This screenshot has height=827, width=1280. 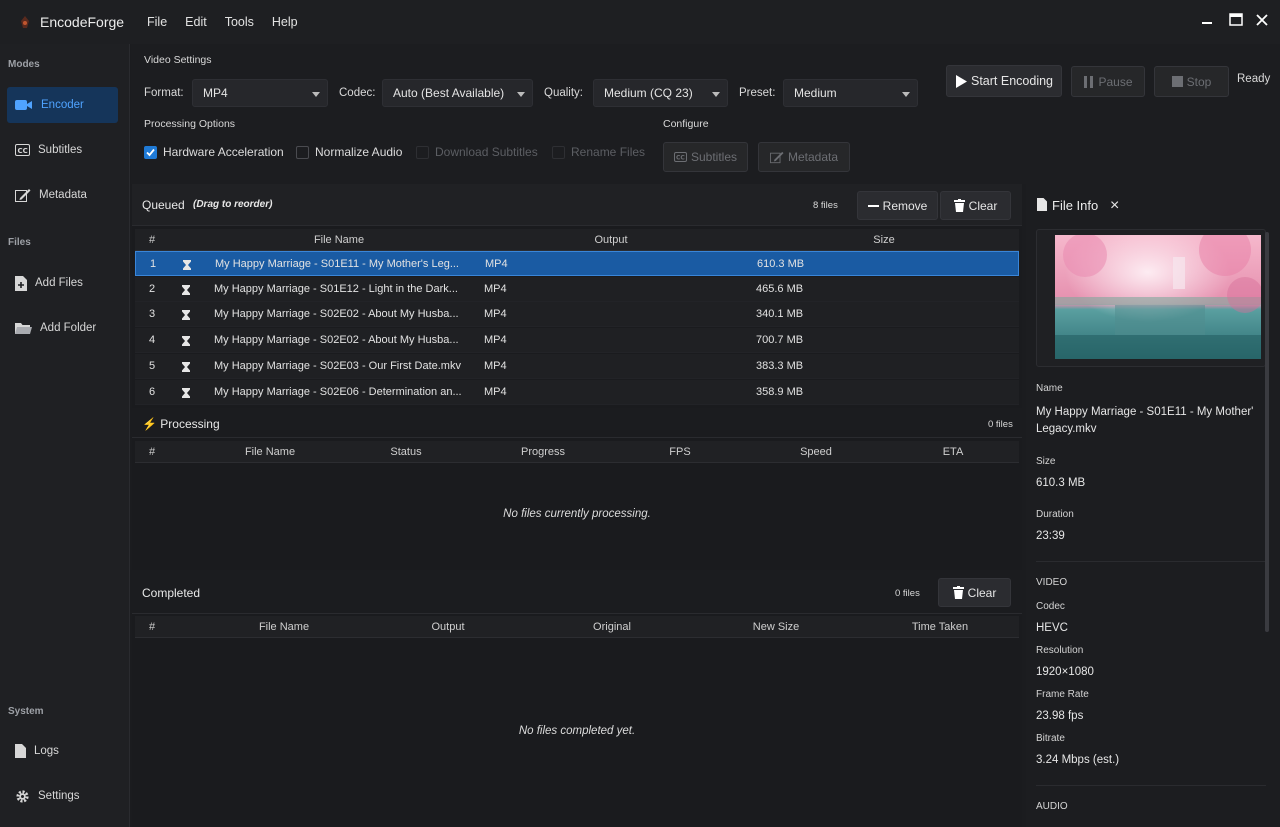 I want to click on maximize-icon, so click(x=1236, y=20).